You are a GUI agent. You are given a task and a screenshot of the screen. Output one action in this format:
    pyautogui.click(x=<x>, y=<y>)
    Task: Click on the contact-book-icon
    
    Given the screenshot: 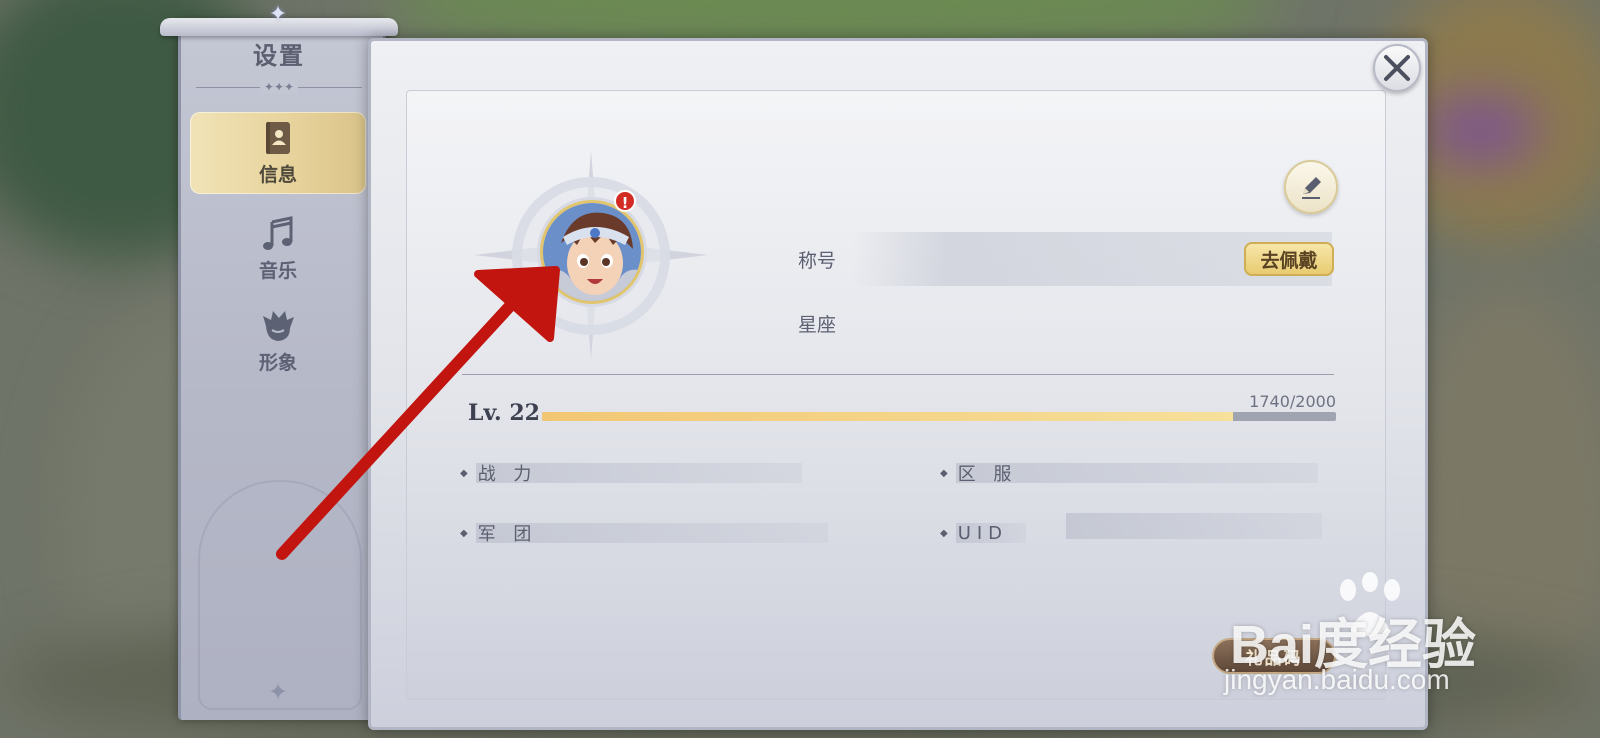 What is the action you would take?
    pyautogui.click(x=278, y=138)
    